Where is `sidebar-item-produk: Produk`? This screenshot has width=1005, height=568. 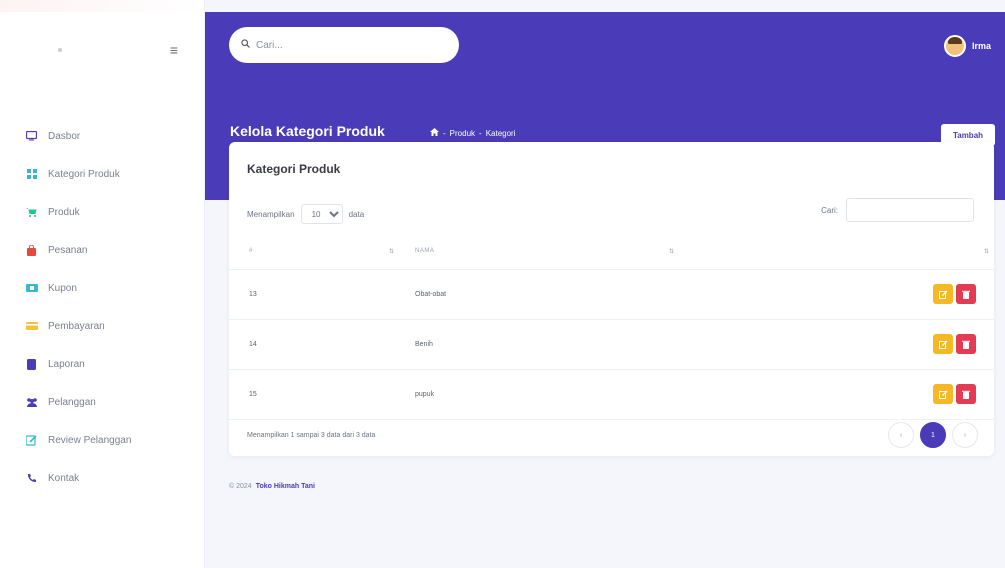
sidebar-item-produk: Produk is located at coordinates (102, 212).